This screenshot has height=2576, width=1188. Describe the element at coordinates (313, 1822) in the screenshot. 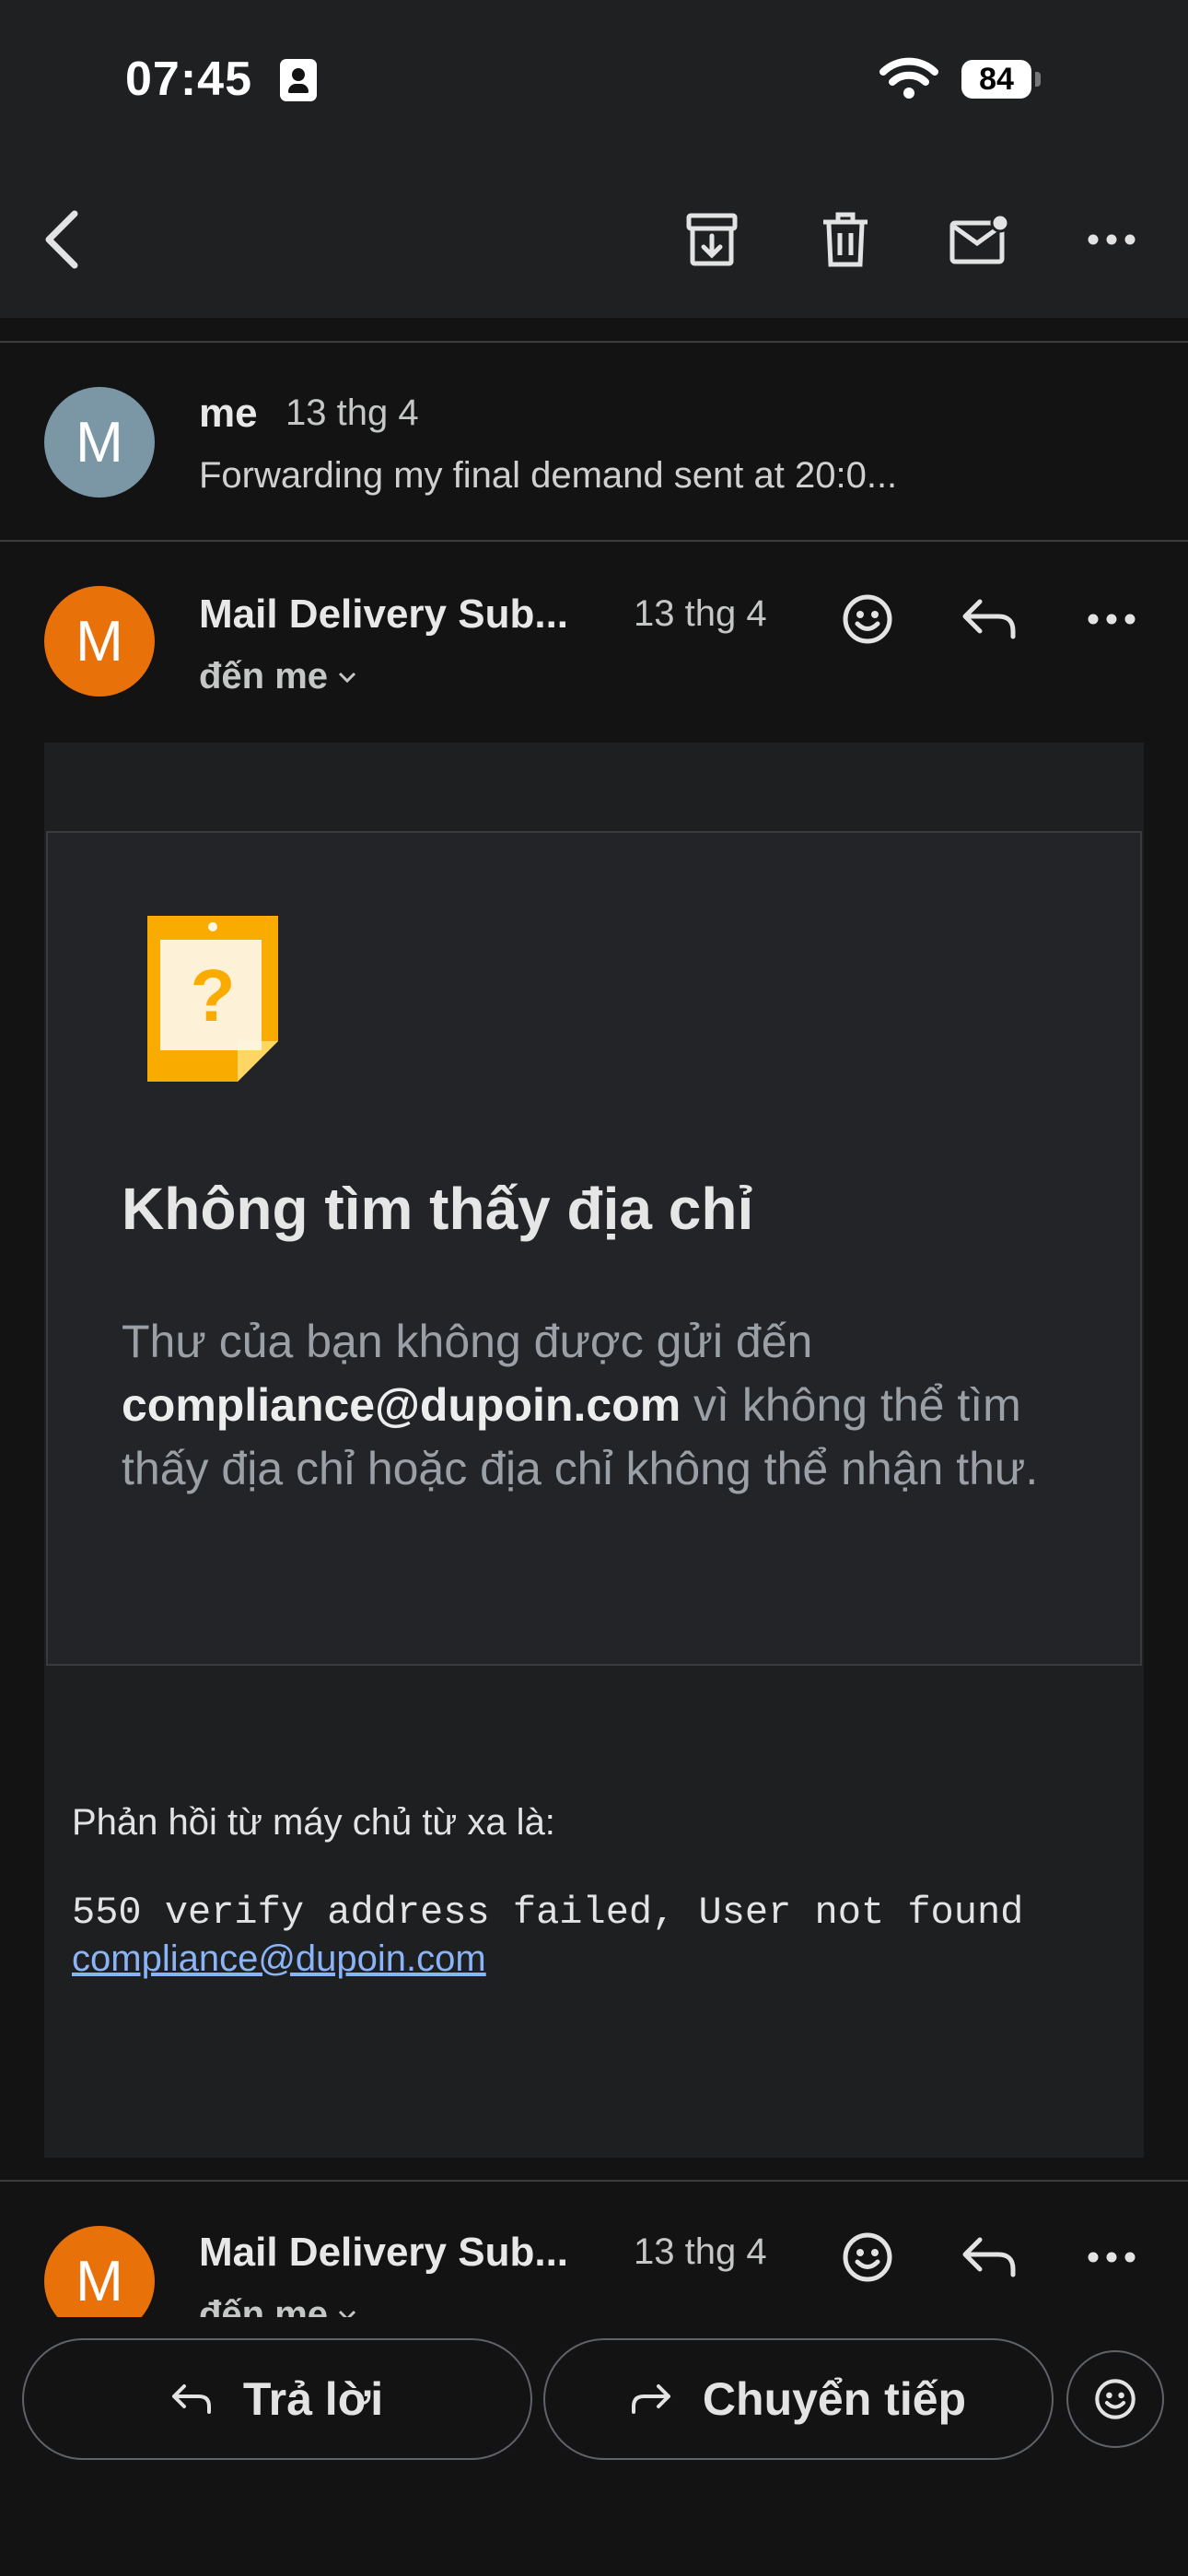

I see `remote-server-label: Phản hồi từ máy chủ từ xa là:` at that location.